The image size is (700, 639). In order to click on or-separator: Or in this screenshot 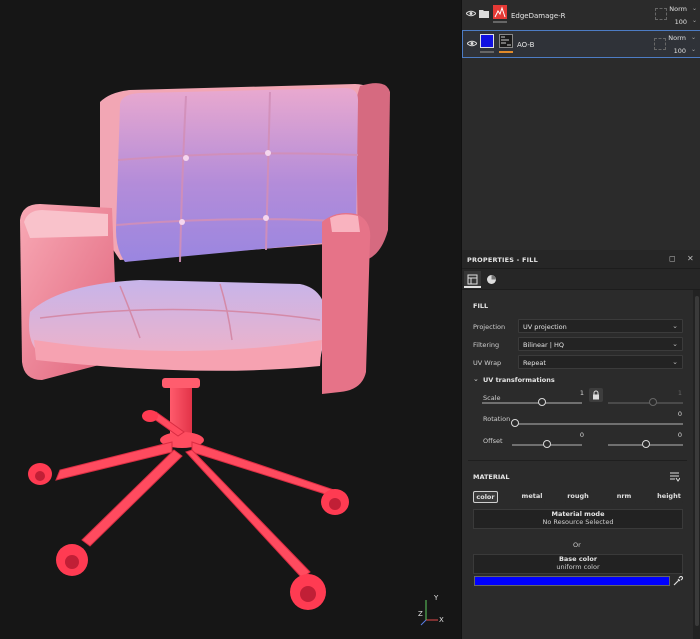, I will do `click(577, 545)`.